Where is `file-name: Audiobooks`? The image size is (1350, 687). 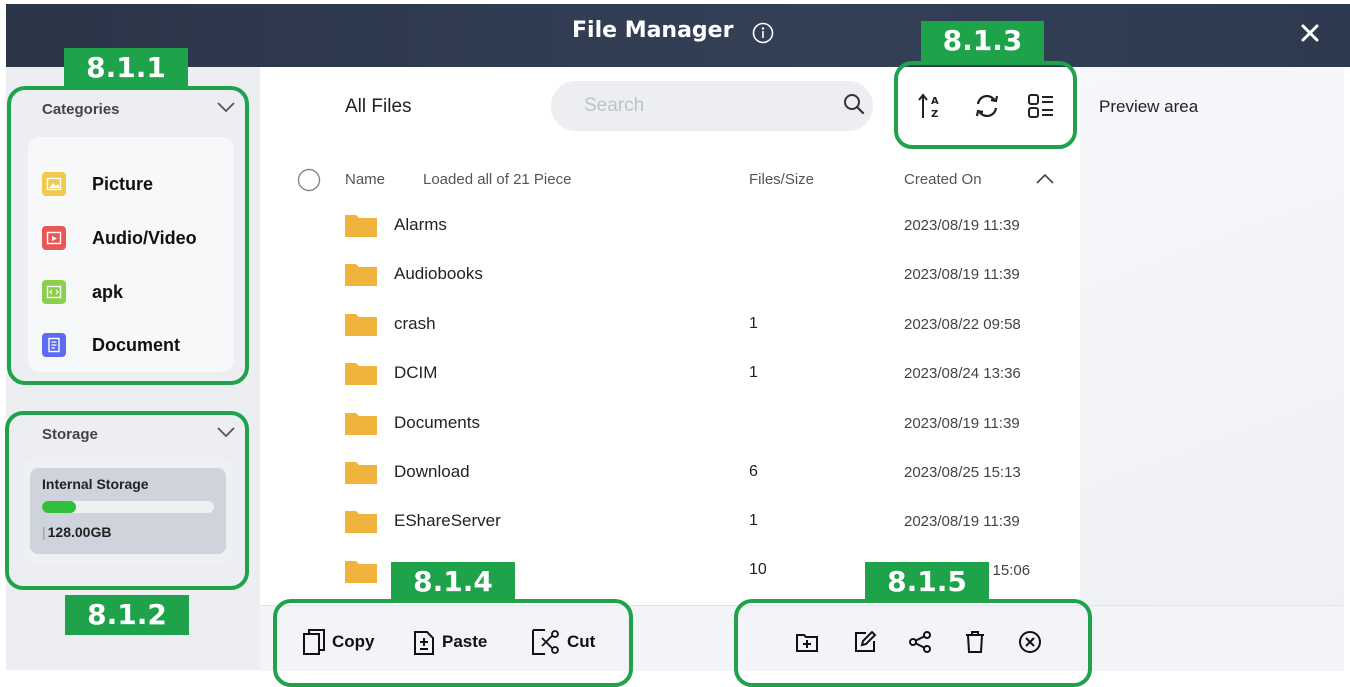 file-name: Audiobooks is located at coordinates (438, 273).